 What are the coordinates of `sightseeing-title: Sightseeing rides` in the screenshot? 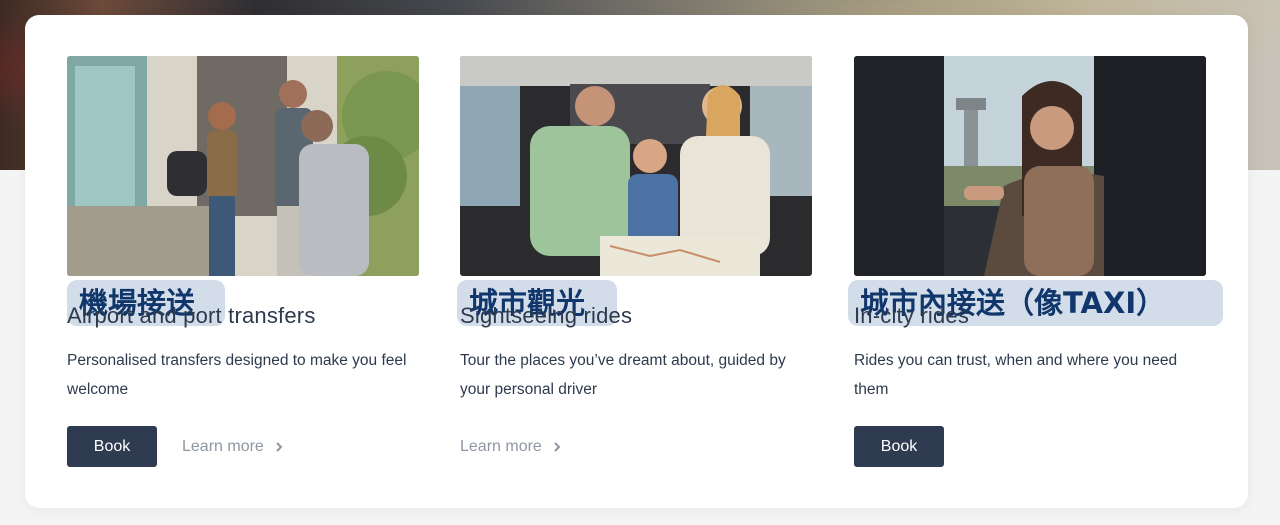 It's located at (546, 315).